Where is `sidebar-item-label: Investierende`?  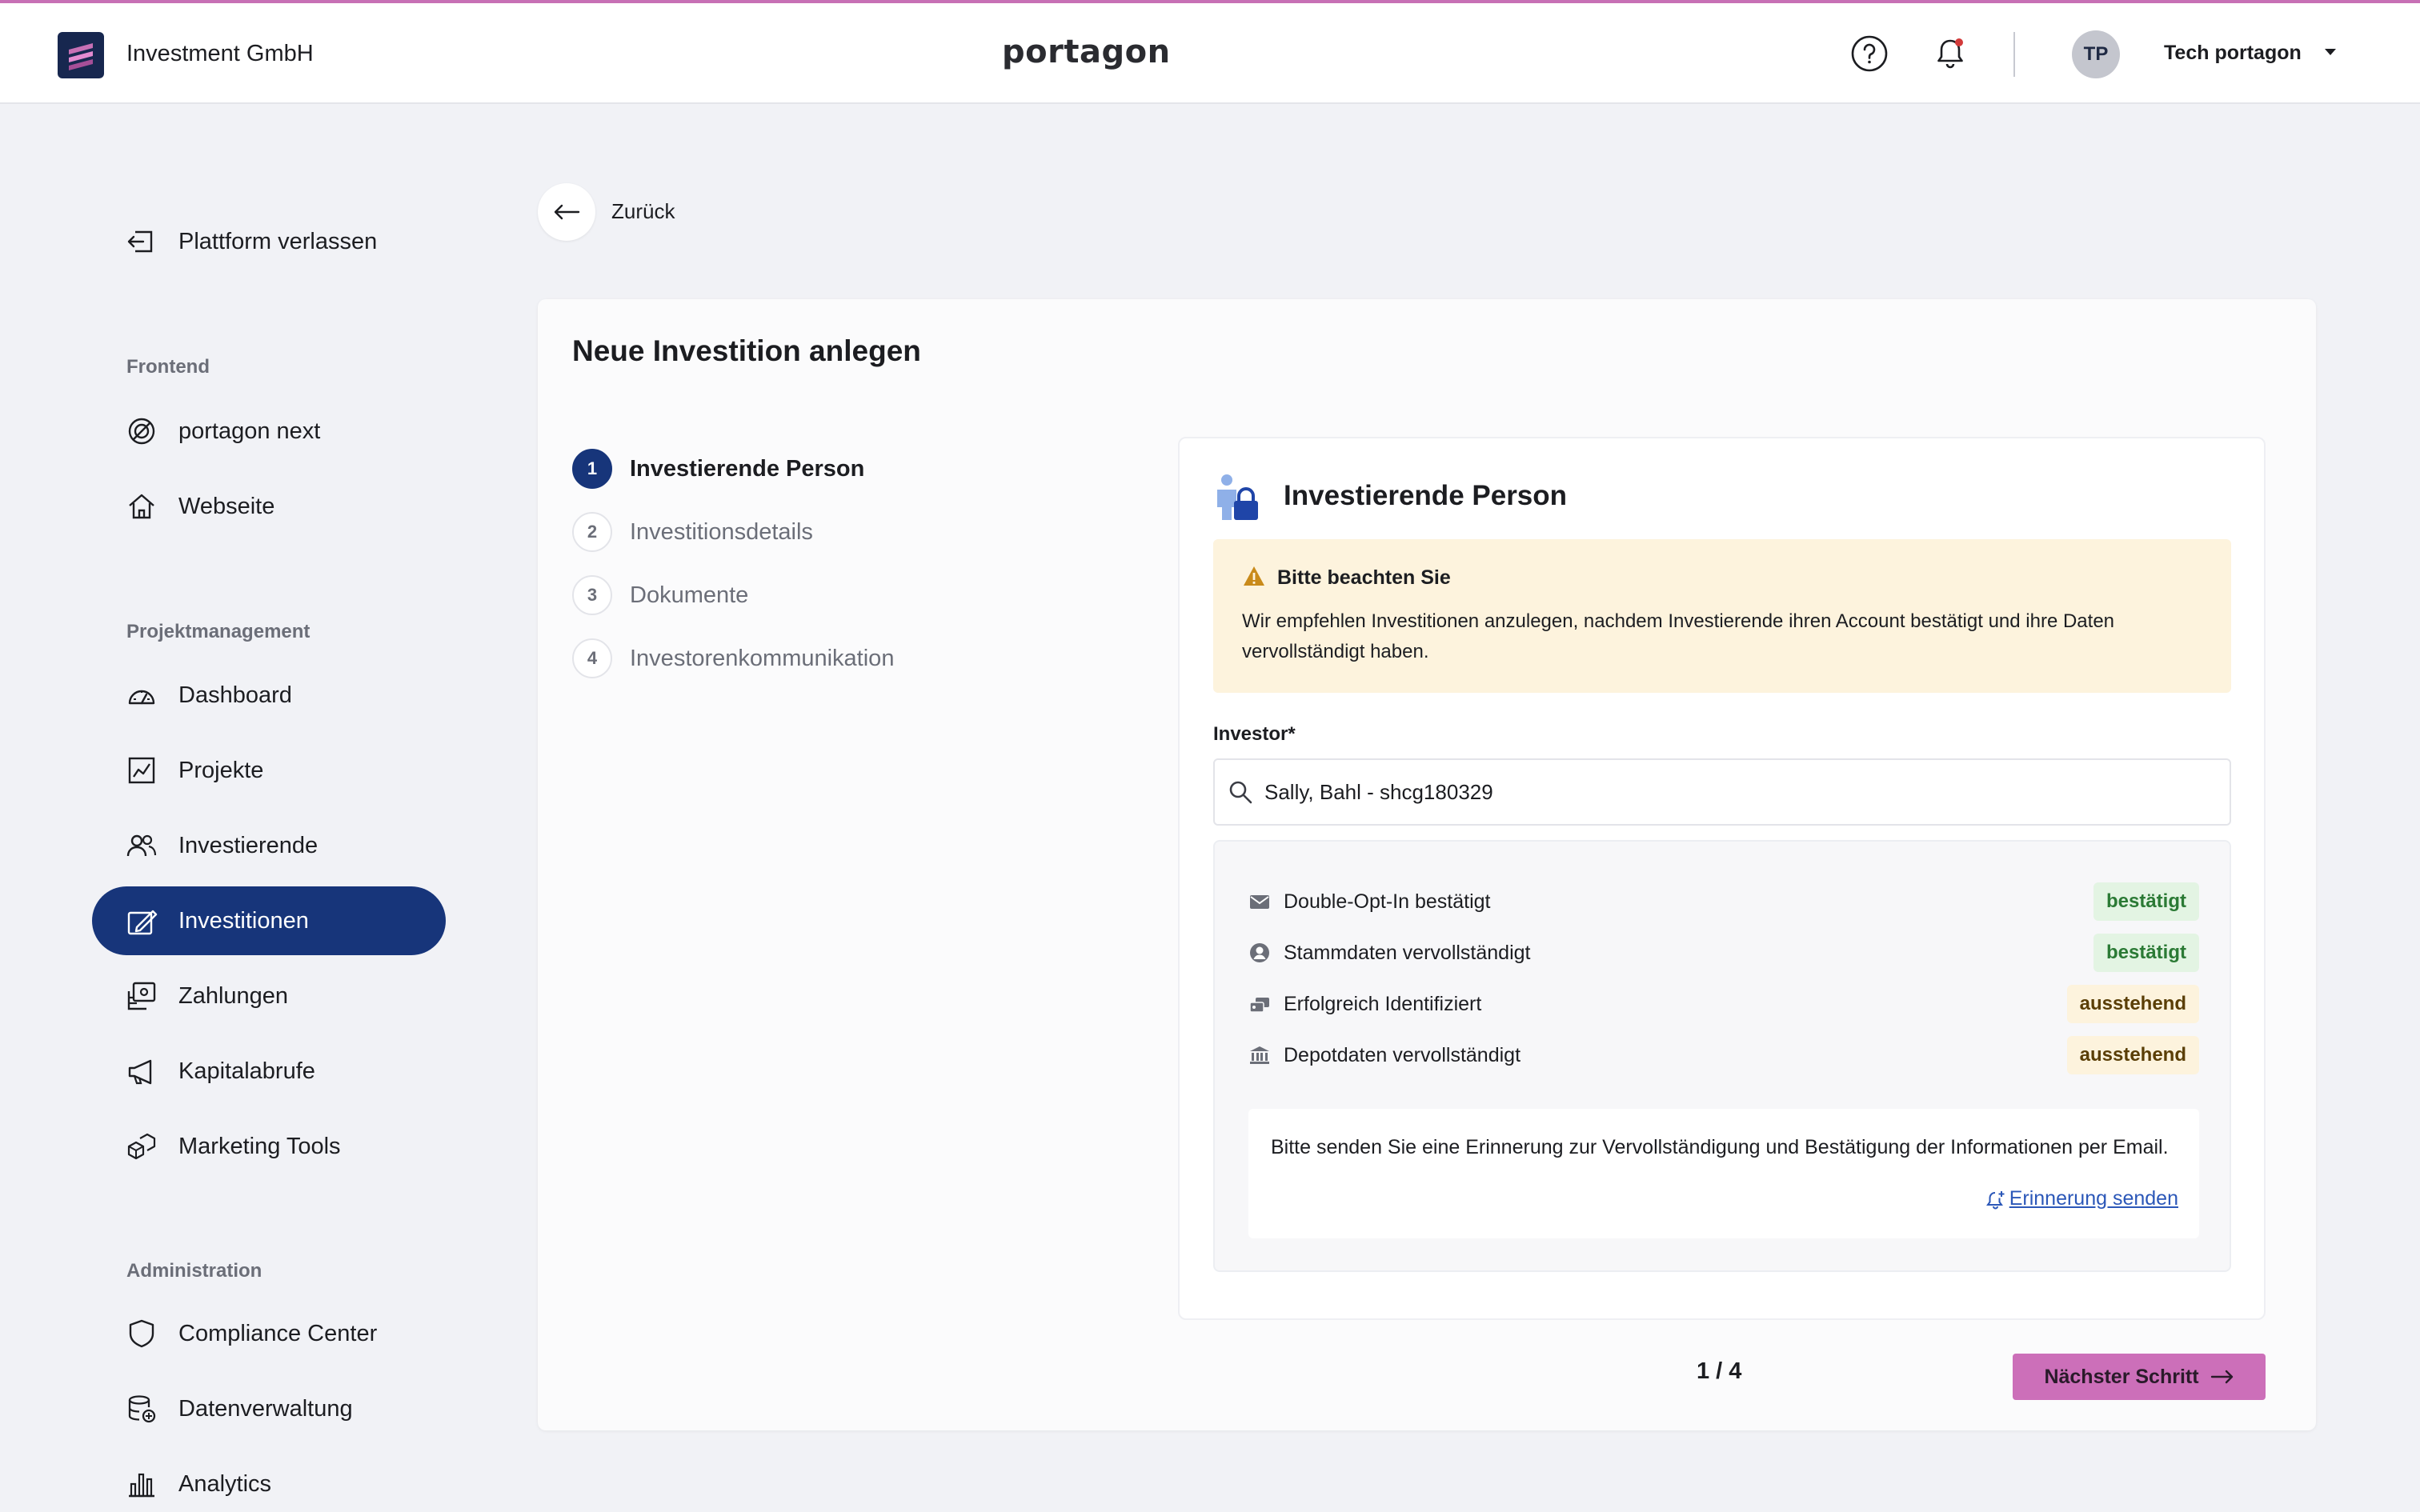
sidebar-item-label: Investierende is located at coordinates (248, 845).